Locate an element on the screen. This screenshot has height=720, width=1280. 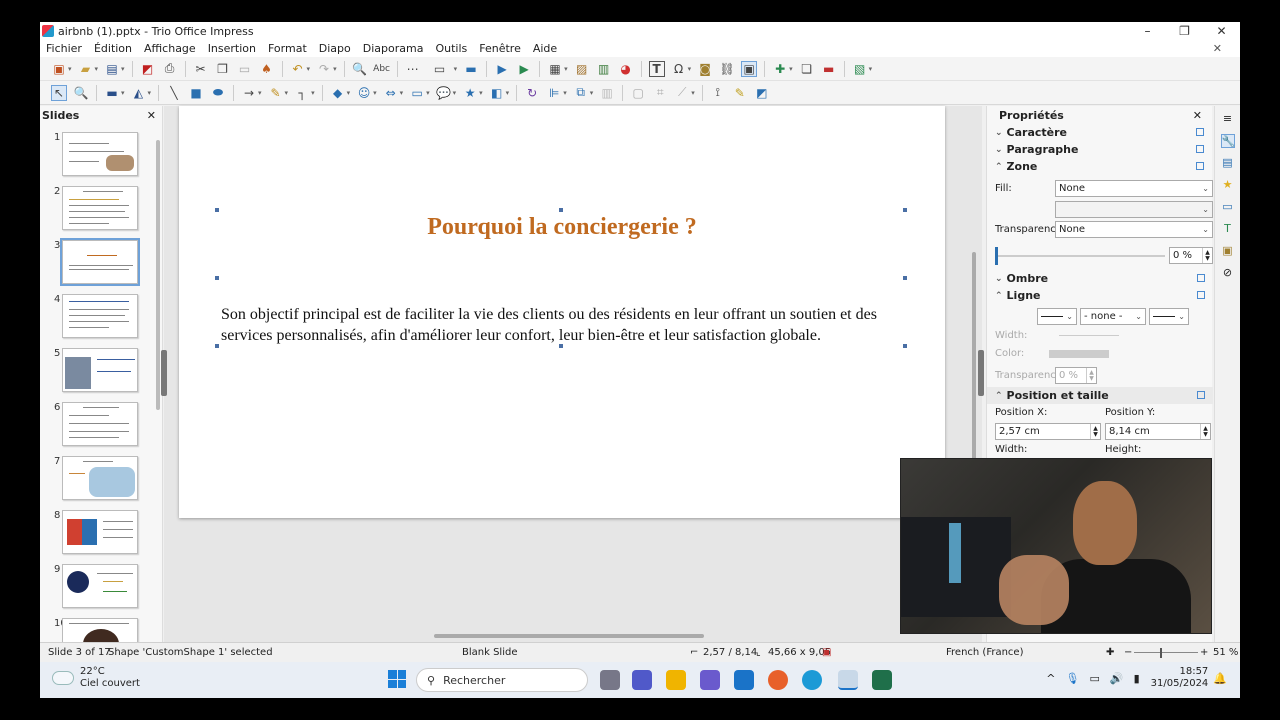
flowchart-icon: ▭ is located at coordinates (417, 93).